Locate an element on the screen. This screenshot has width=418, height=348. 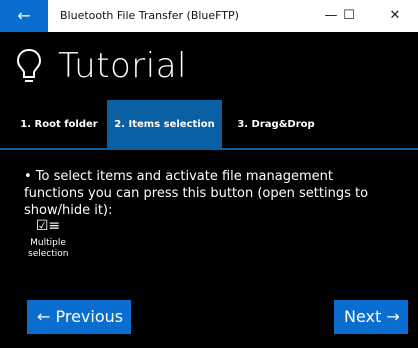
window-title: Bluetooth File Transfer (BlueFTP) is located at coordinates (149, 15).